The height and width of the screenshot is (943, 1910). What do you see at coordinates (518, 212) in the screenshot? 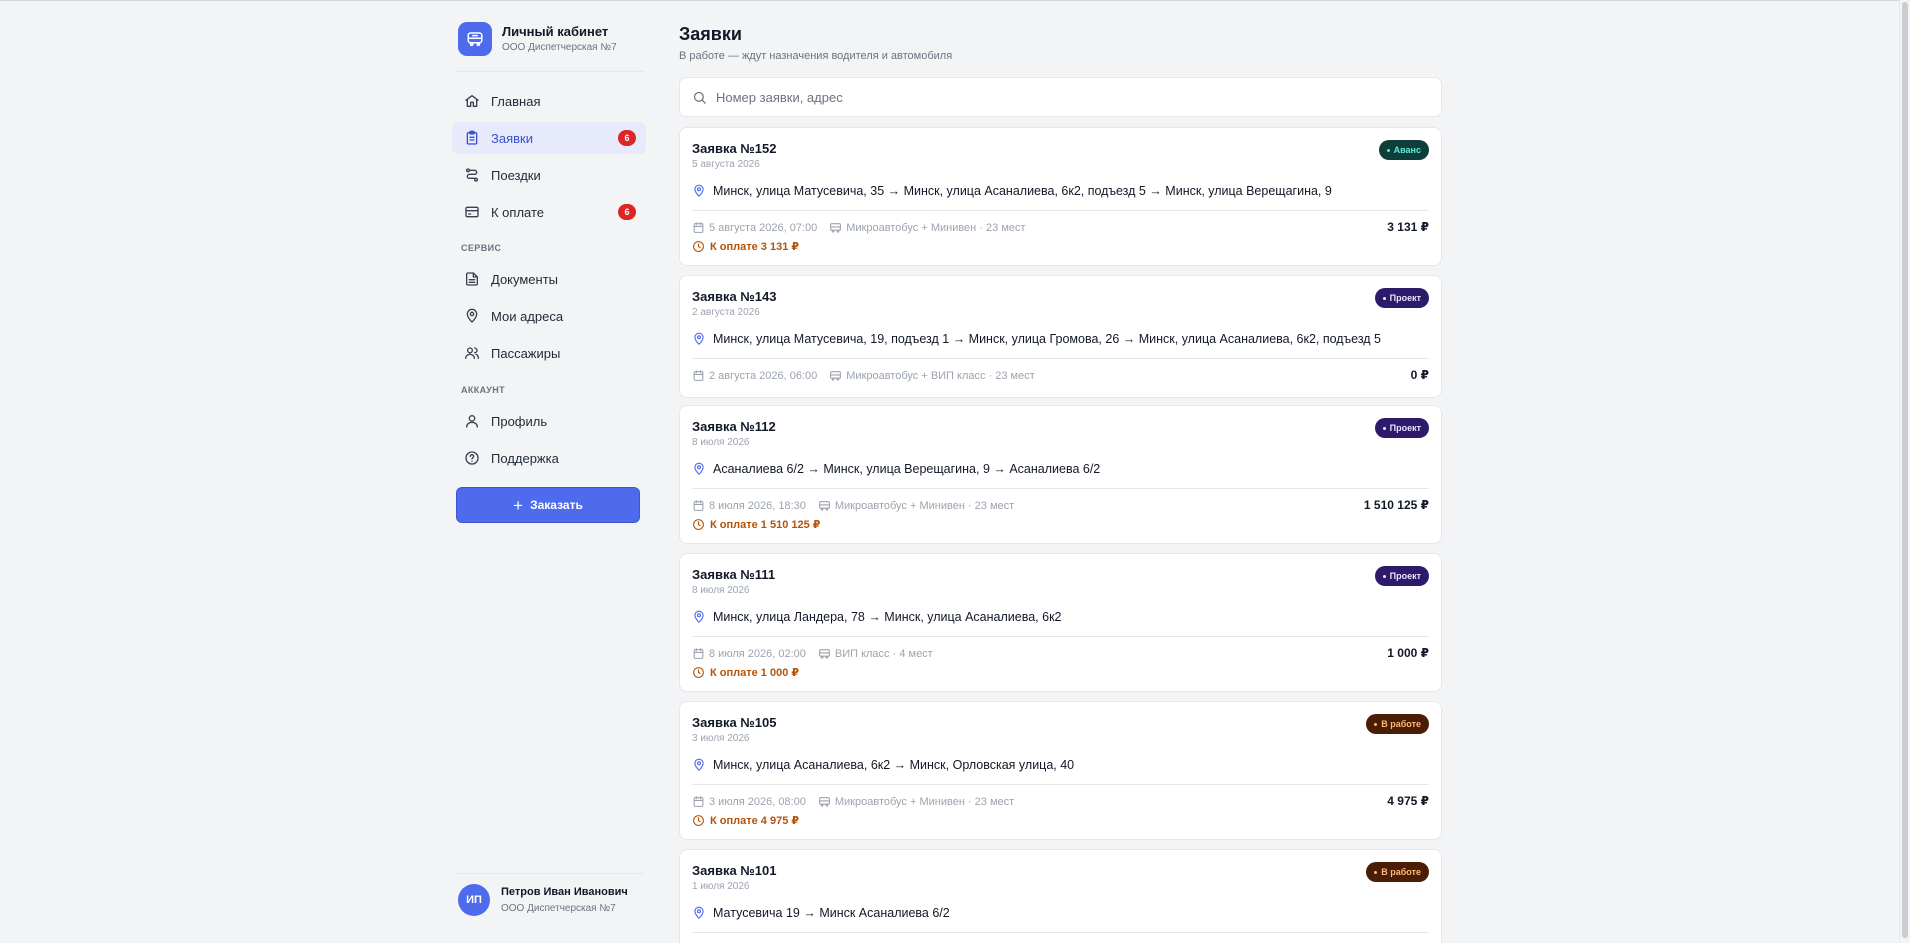
I see `sidebar-item-label: К оплате` at bounding box center [518, 212].